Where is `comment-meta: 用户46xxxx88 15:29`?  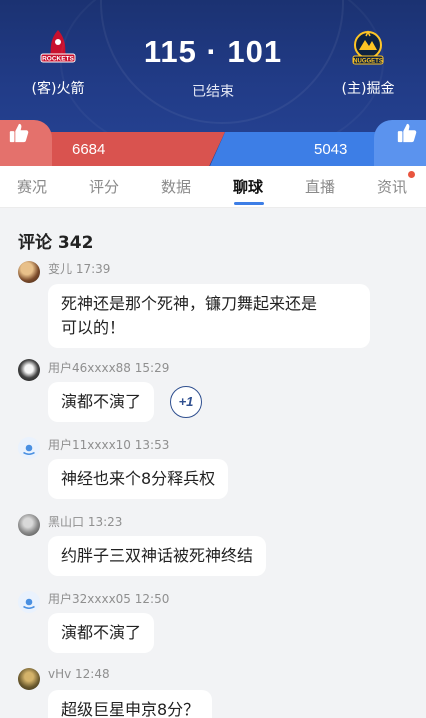 comment-meta: 用户46xxxx88 15:29 is located at coordinates (109, 368).